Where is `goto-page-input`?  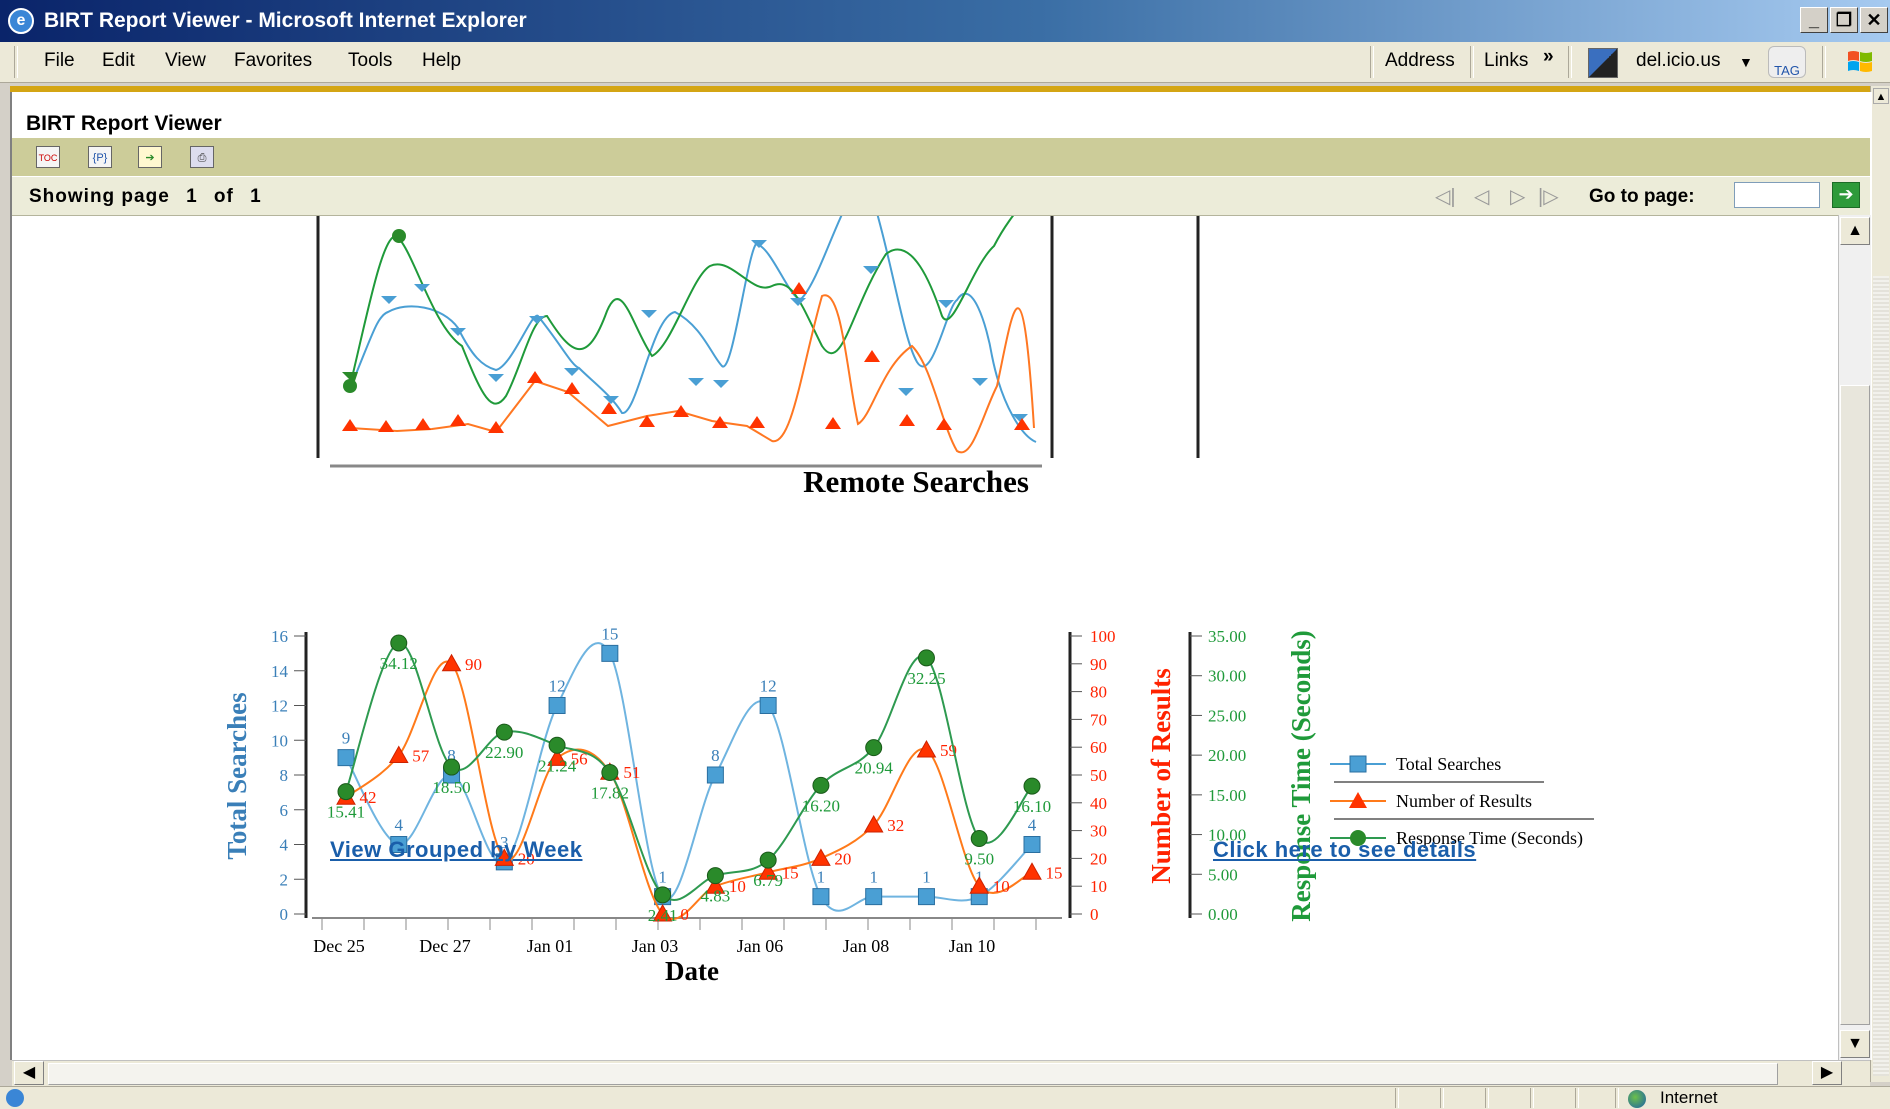
goto-page-input is located at coordinates (1777, 195).